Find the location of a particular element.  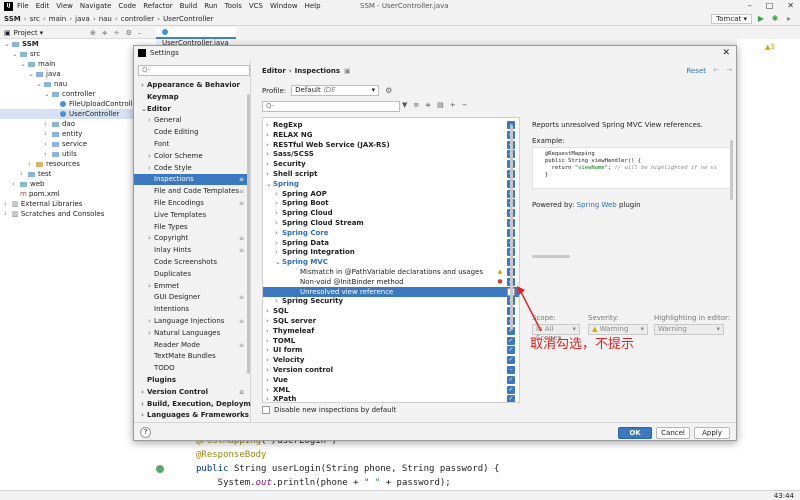

inspection-row: ›Spring Boot✓ is located at coordinates (391, 203).